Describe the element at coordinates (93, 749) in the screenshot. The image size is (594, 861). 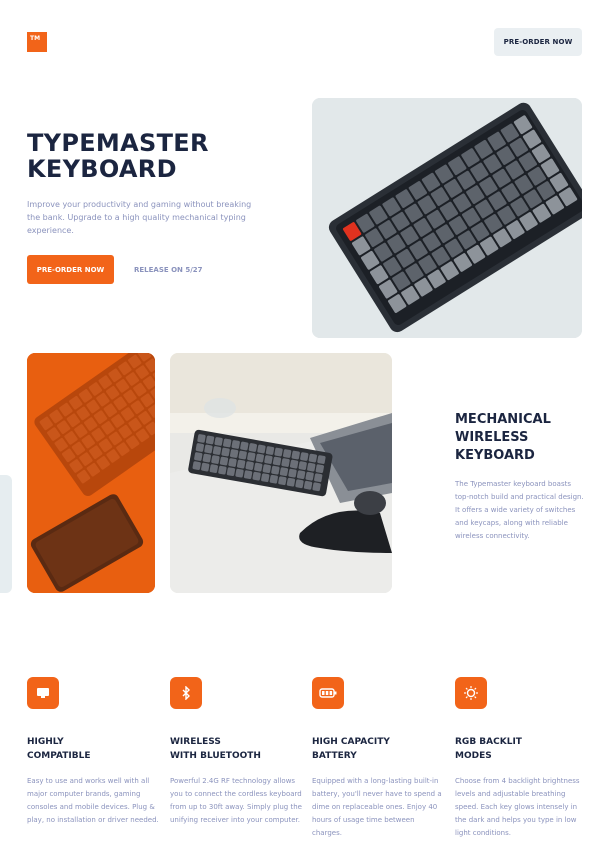
I see `card-title: HIGHLY COMPATIBLE` at that location.